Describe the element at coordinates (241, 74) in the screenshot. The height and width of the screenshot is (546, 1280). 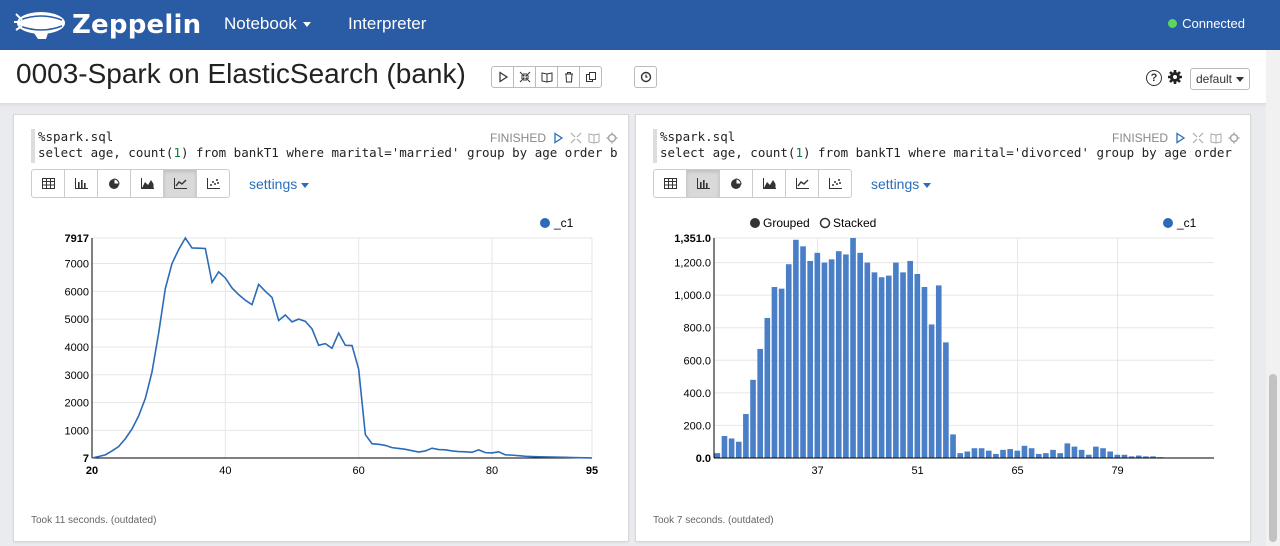
I see `notebook-title: 0003-Spark on ElasticSearch (bank)` at that location.